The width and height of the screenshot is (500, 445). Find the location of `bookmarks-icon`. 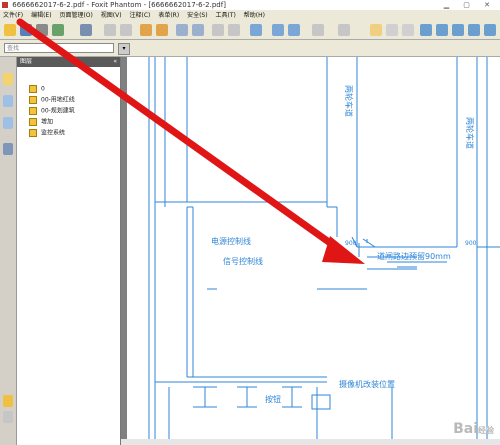

bookmarks-icon is located at coordinates (8, 79).